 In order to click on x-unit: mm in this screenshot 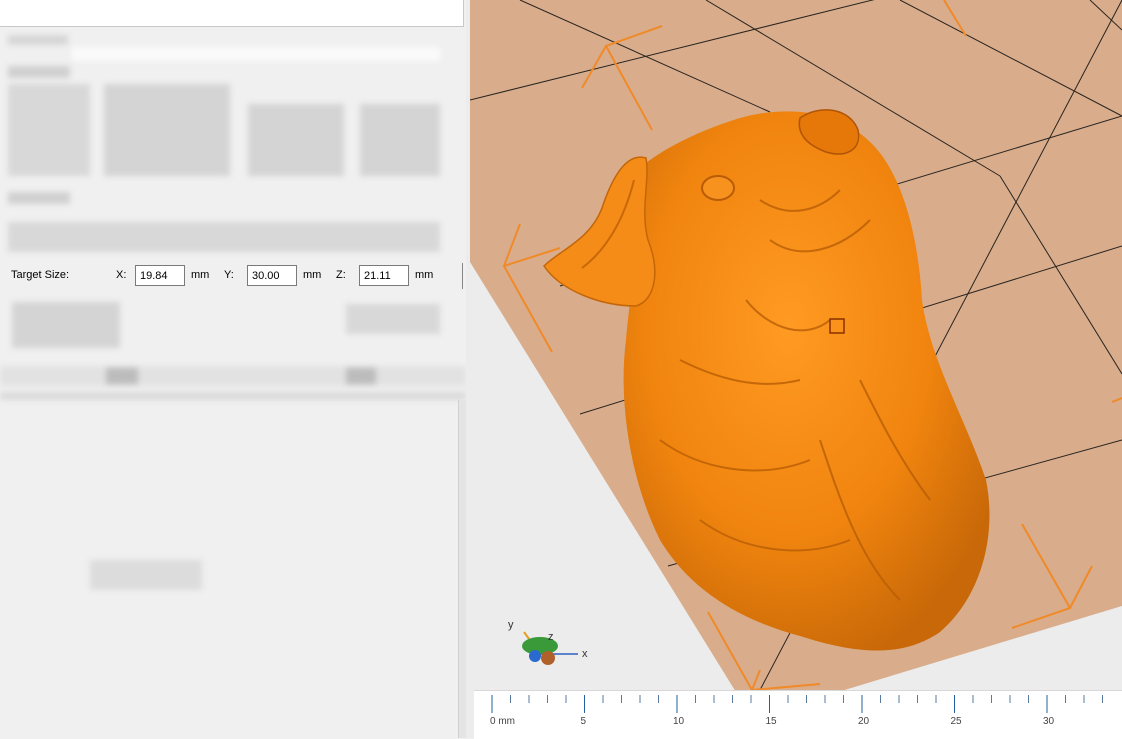, I will do `click(200, 275)`.